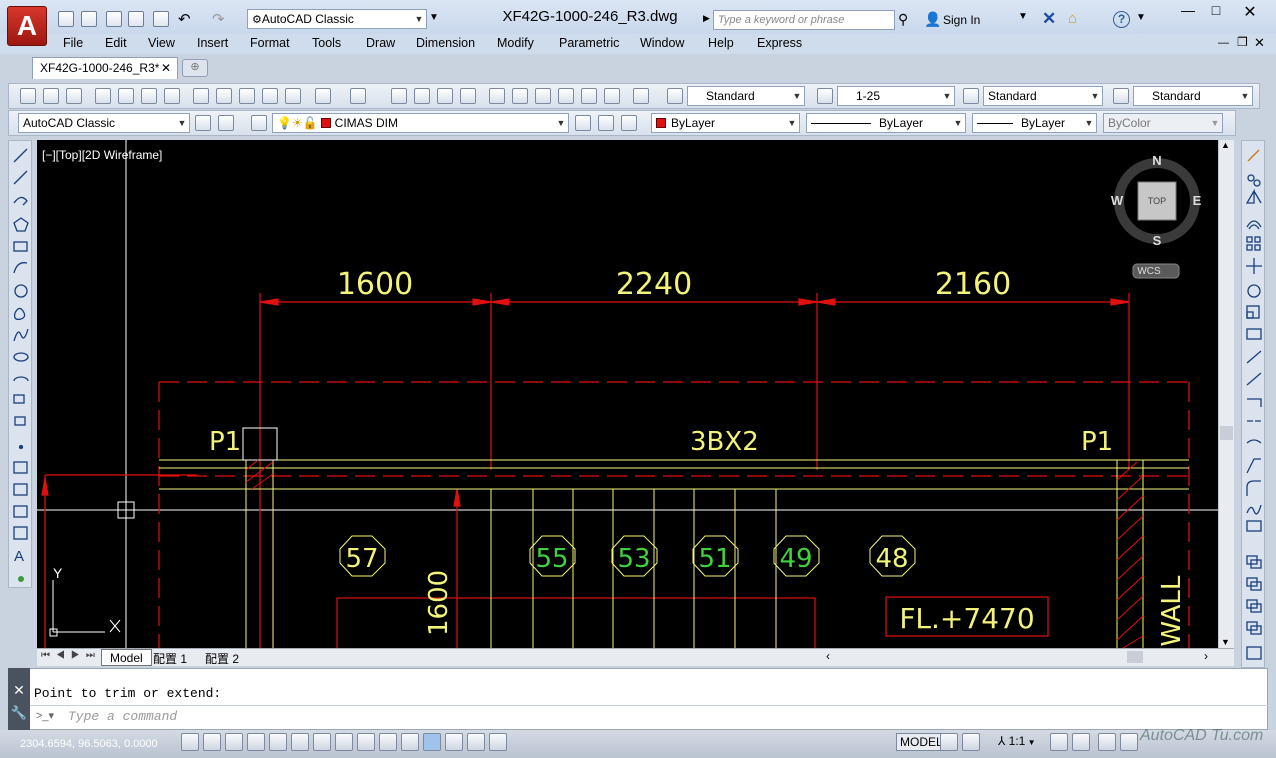  What do you see at coordinates (195, 68) in the screenshot?
I see `new-tab-button: ⊕` at bounding box center [195, 68].